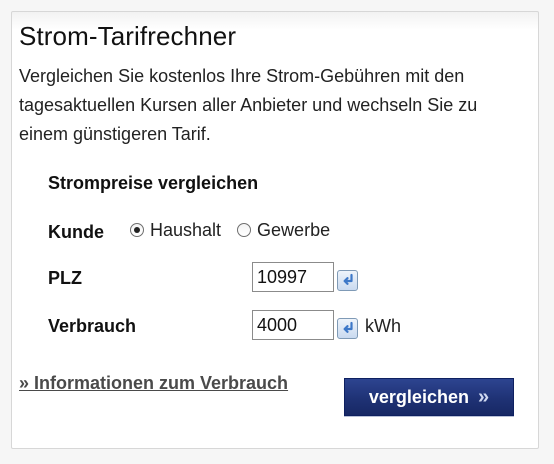  Describe the element at coordinates (76, 232) in the screenshot. I see `kunde-label: Kunde` at that location.